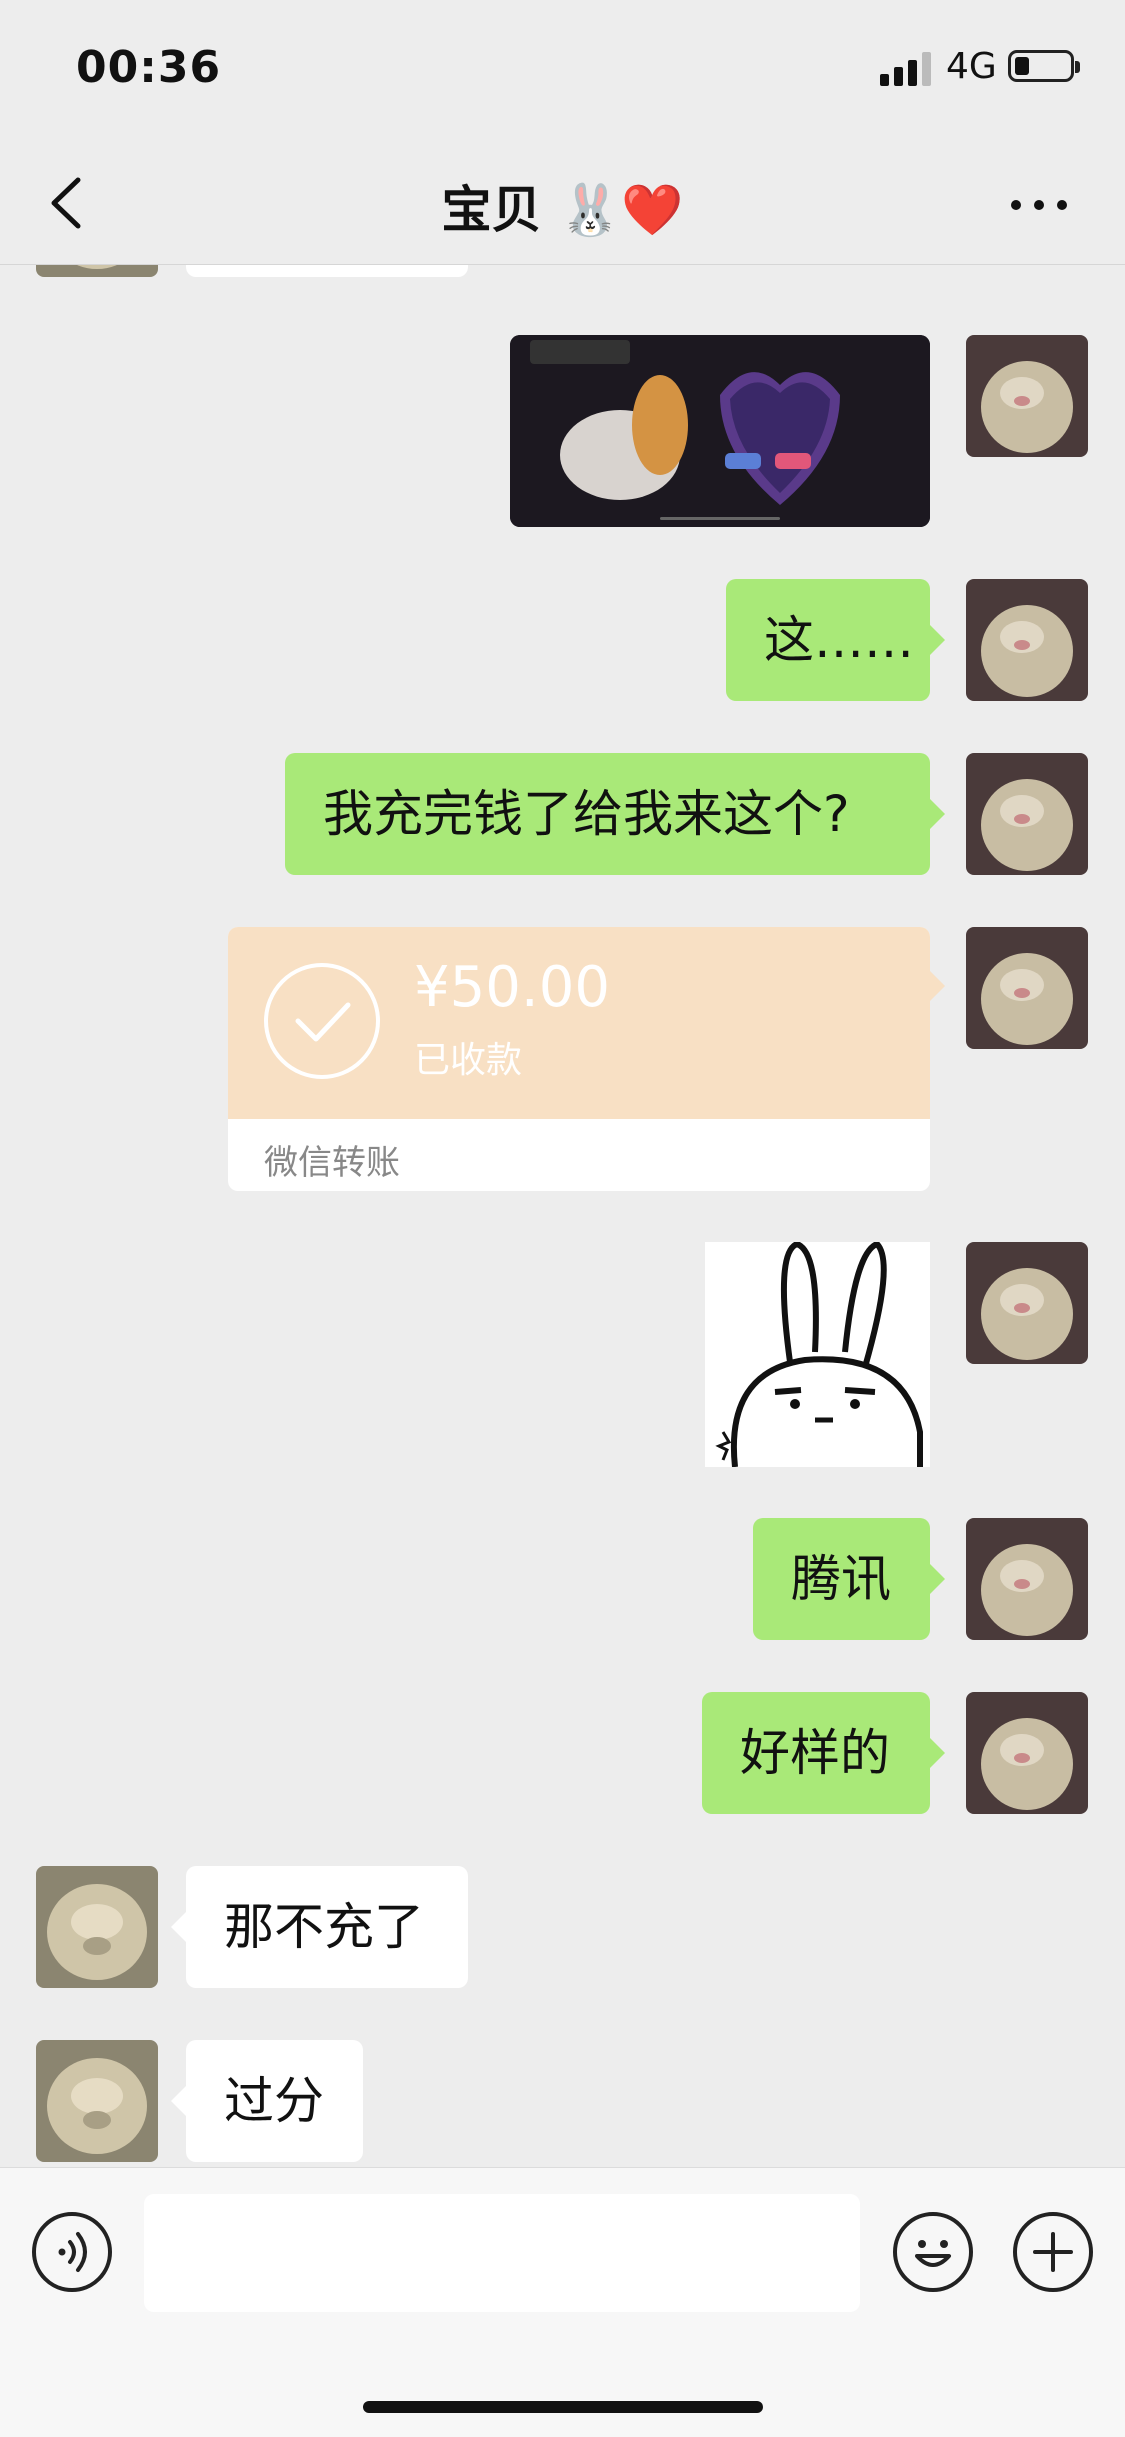  Describe the element at coordinates (849, 1579) in the screenshot. I see `message-bubble: 腾讯` at that location.